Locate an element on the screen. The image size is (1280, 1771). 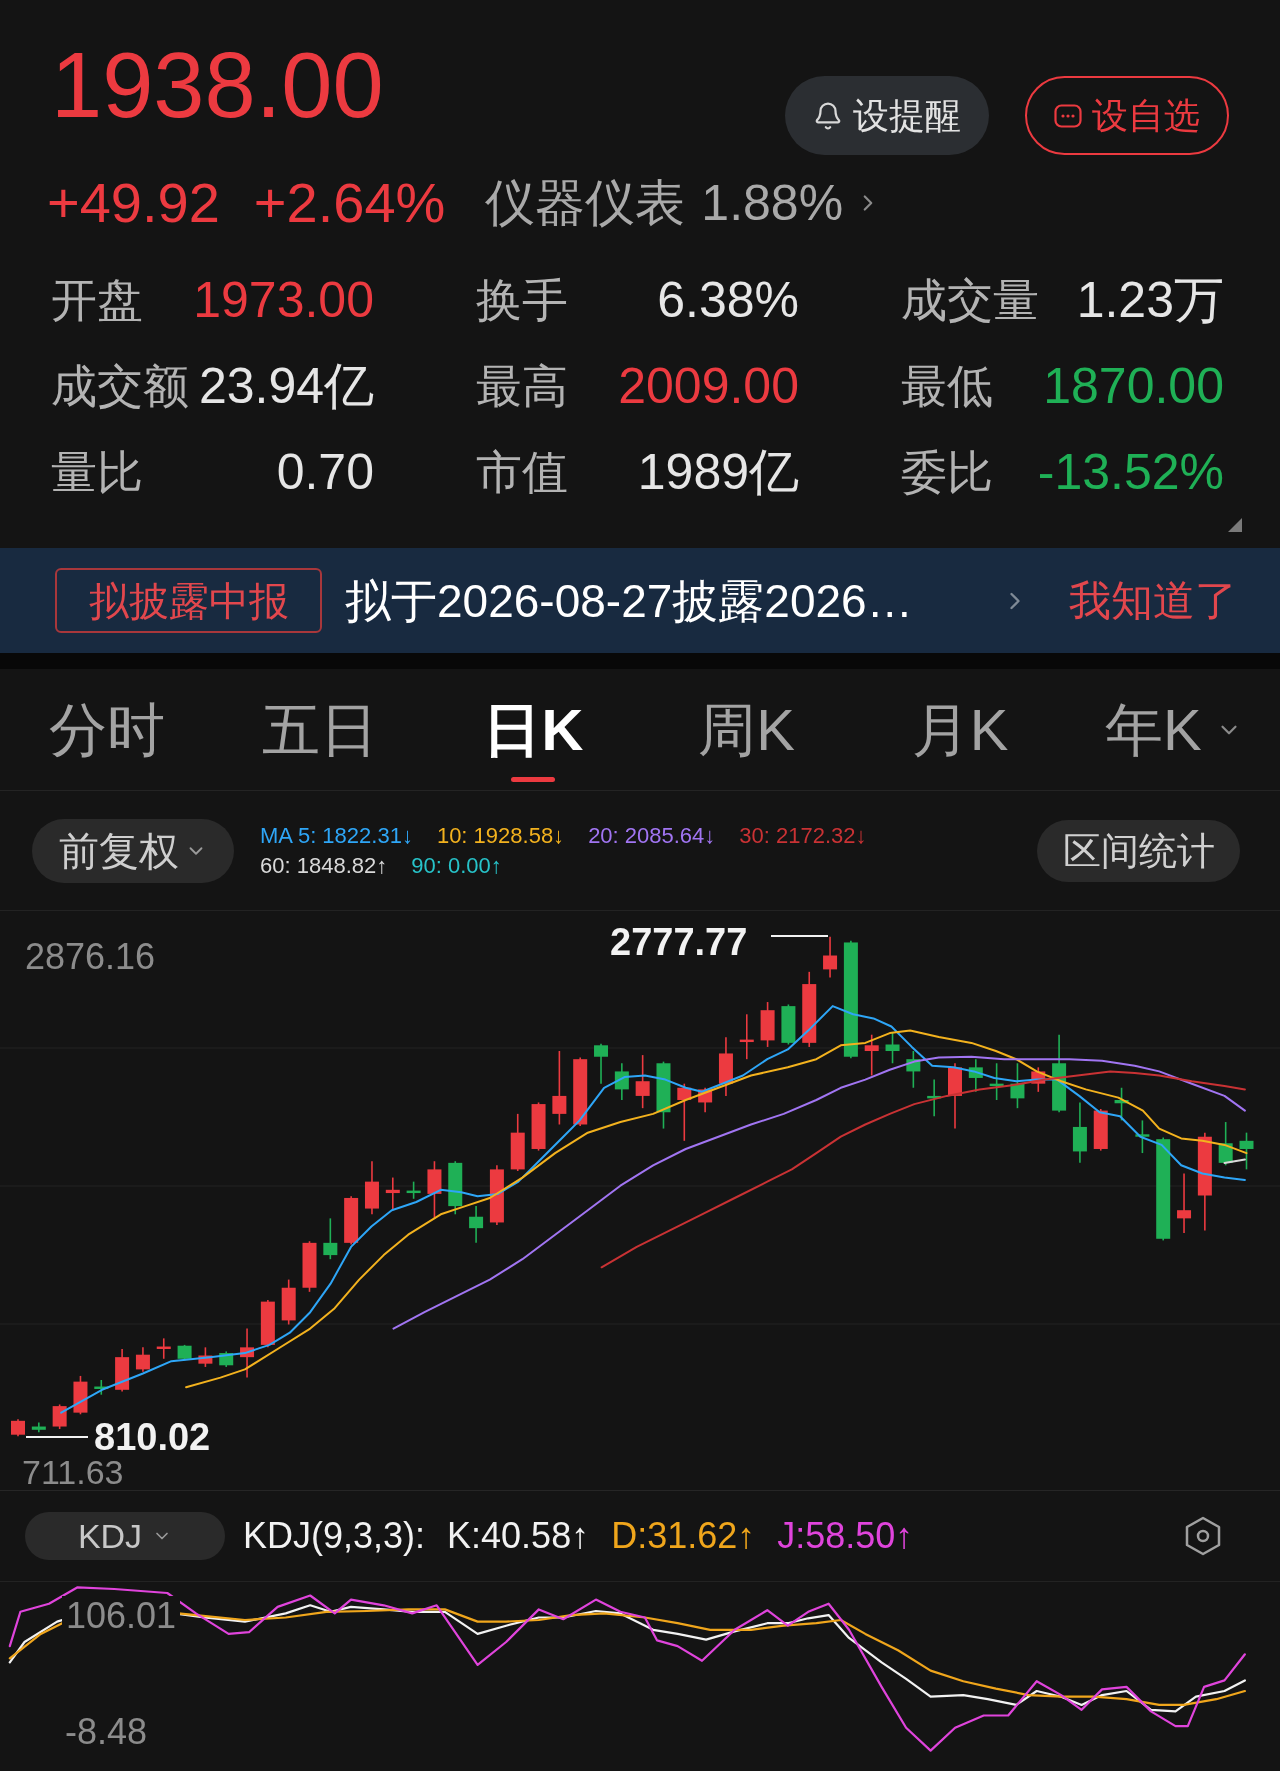
adjustment-dropdown: 前复权 is located at coordinates (133, 850).